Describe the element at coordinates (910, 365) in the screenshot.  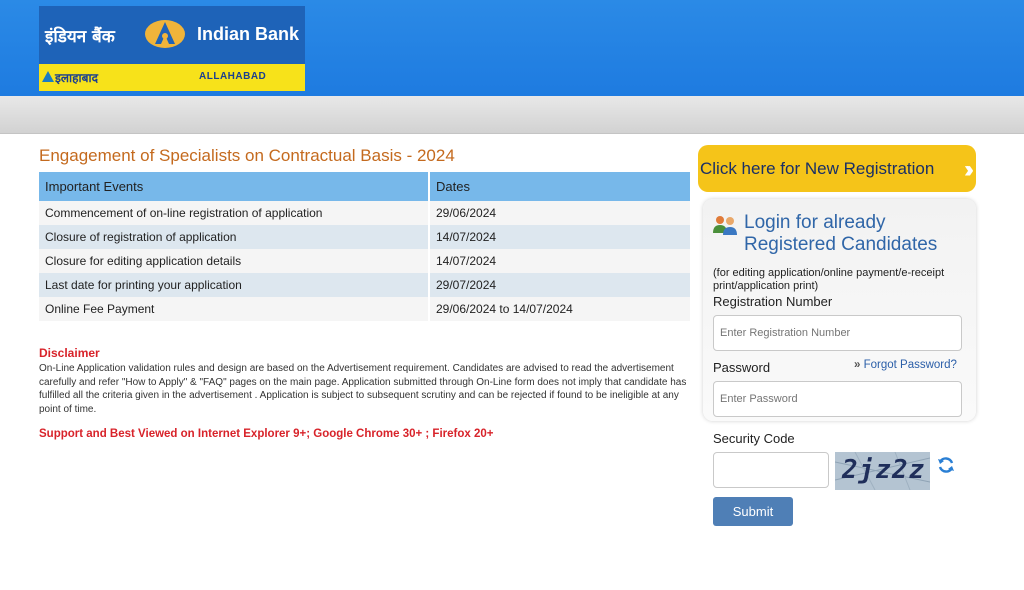
I see `forgot-password-label: Forgot Password?` at that location.